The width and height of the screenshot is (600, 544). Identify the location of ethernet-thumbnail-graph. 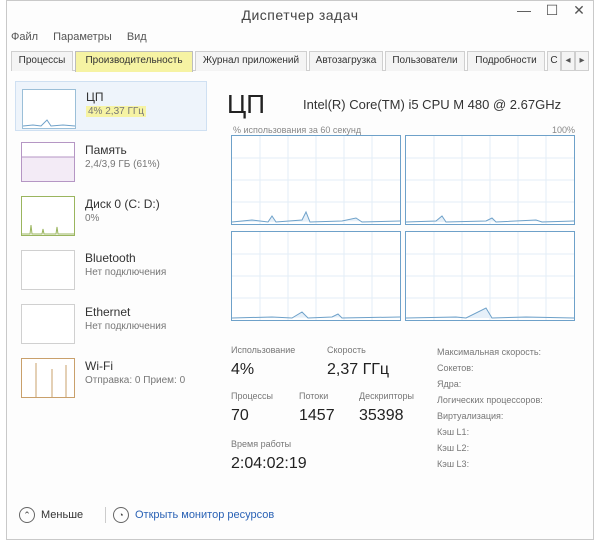
(48, 324).